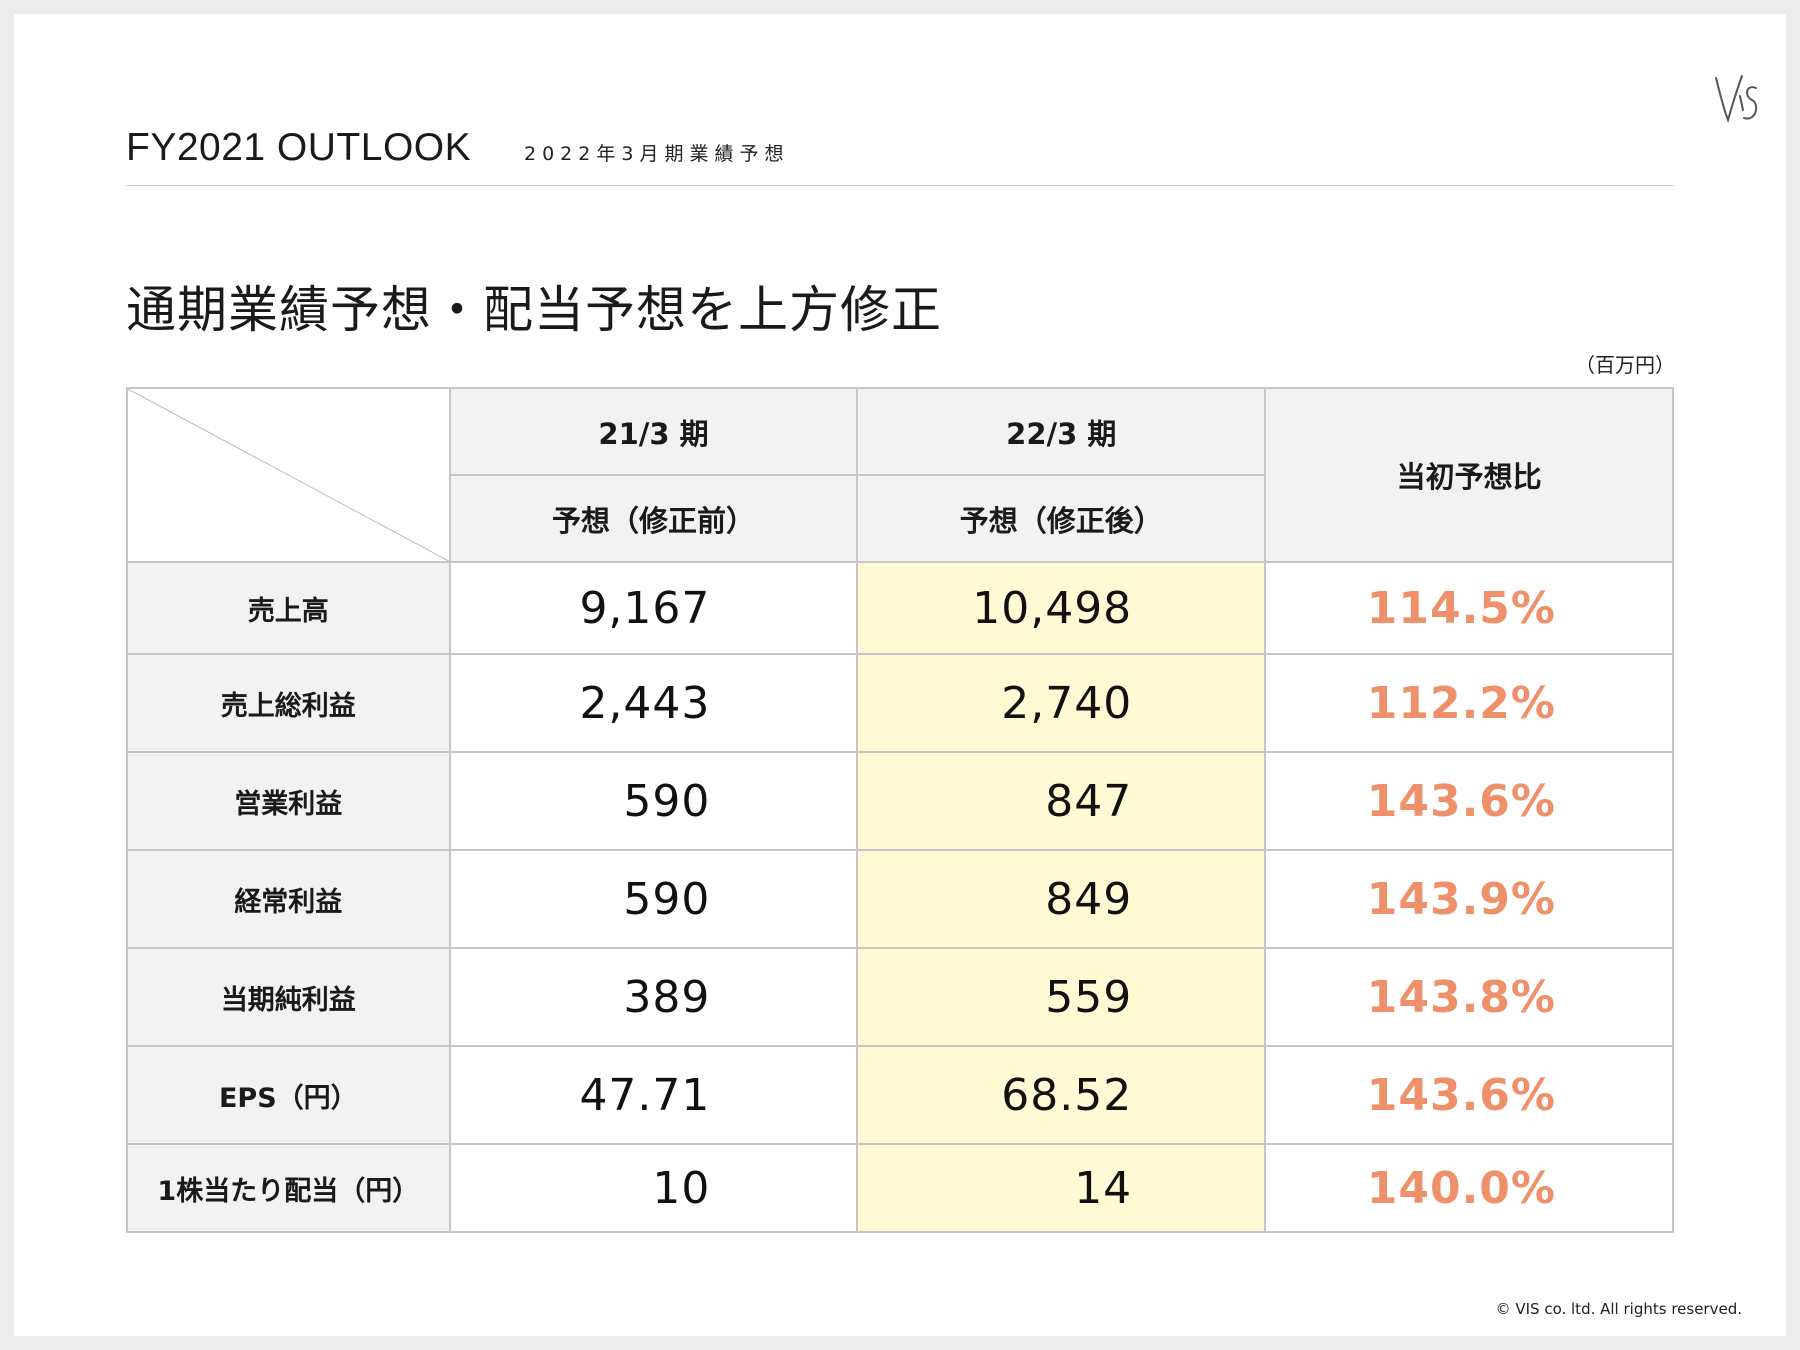 Image resolution: width=1800 pixels, height=1350 pixels. What do you see at coordinates (1061, 518) in the screenshot?
I see `col-subheader-after: 予想（修正後）` at bounding box center [1061, 518].